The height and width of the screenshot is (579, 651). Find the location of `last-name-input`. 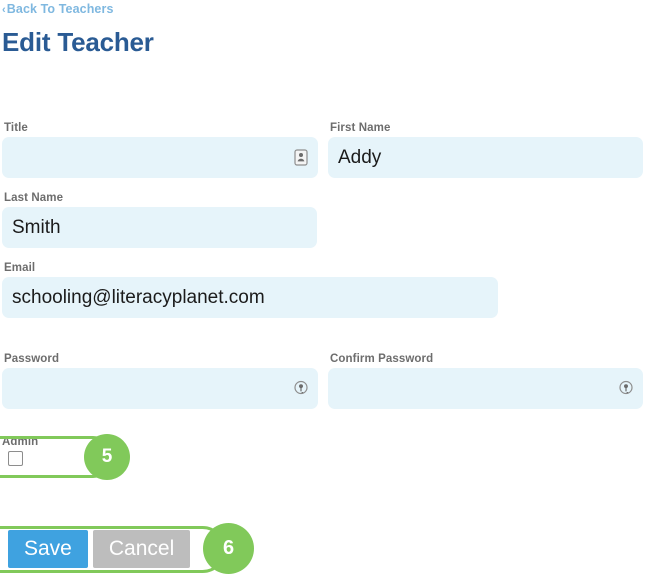

last-name-input is located at coordinates (159, 227).